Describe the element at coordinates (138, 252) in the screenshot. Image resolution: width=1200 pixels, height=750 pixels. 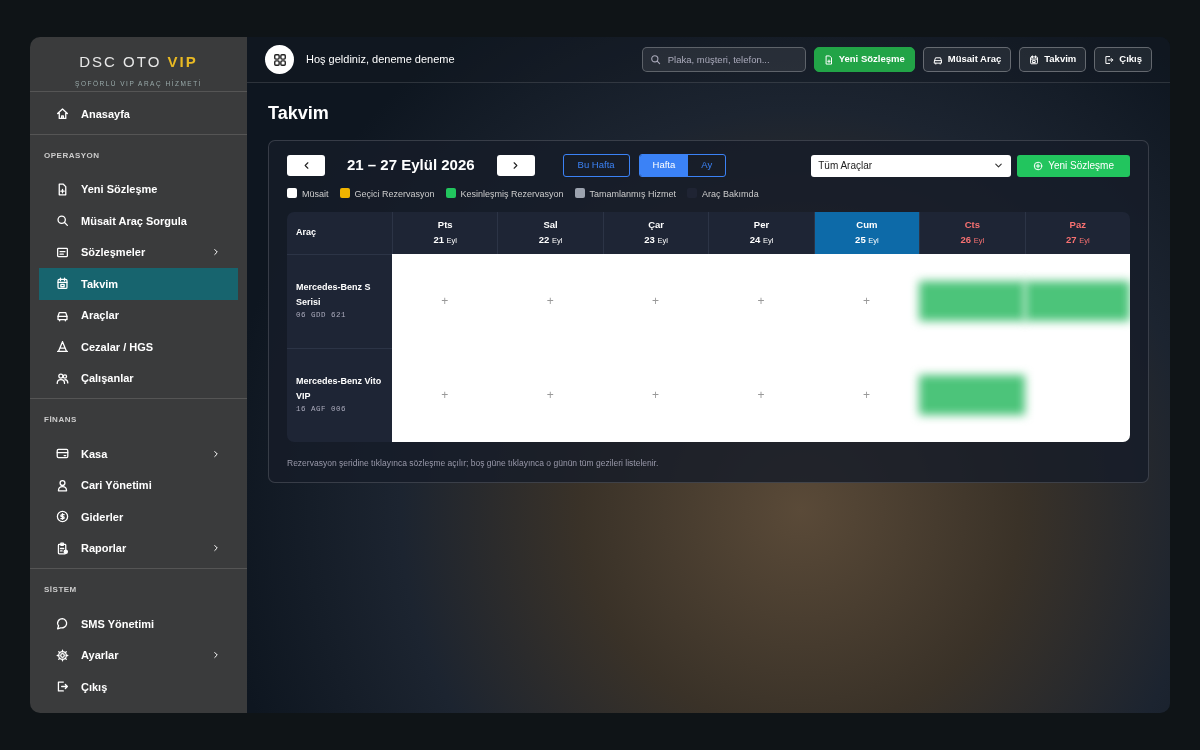
I see `sidebar-item: Sözleşmeler` at that location.